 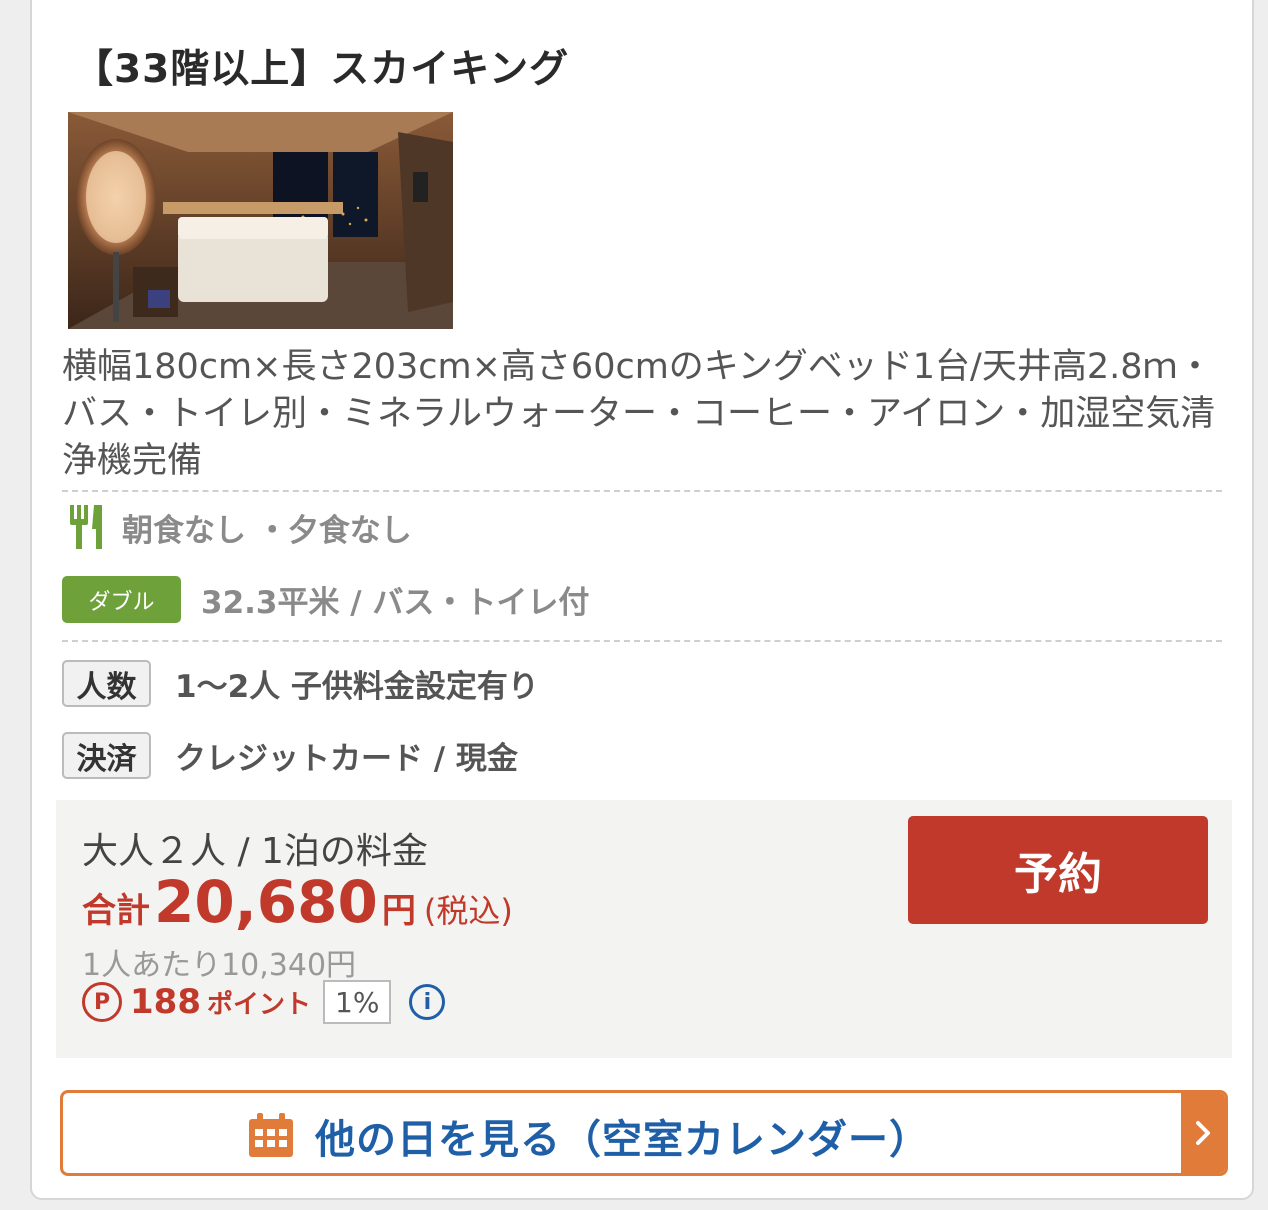 I want to click on chevron-right-icon, so click(x=1203, y=1133).